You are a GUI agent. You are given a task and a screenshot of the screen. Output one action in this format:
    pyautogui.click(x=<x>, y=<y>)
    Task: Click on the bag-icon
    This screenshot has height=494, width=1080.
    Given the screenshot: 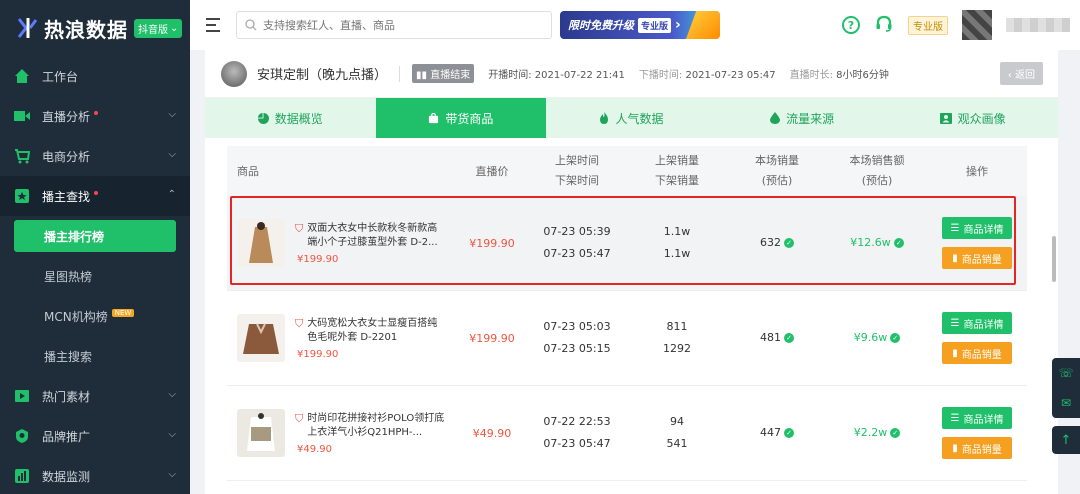 What is the action you would take?
    pyautogui.click(x=434, y=117)
    